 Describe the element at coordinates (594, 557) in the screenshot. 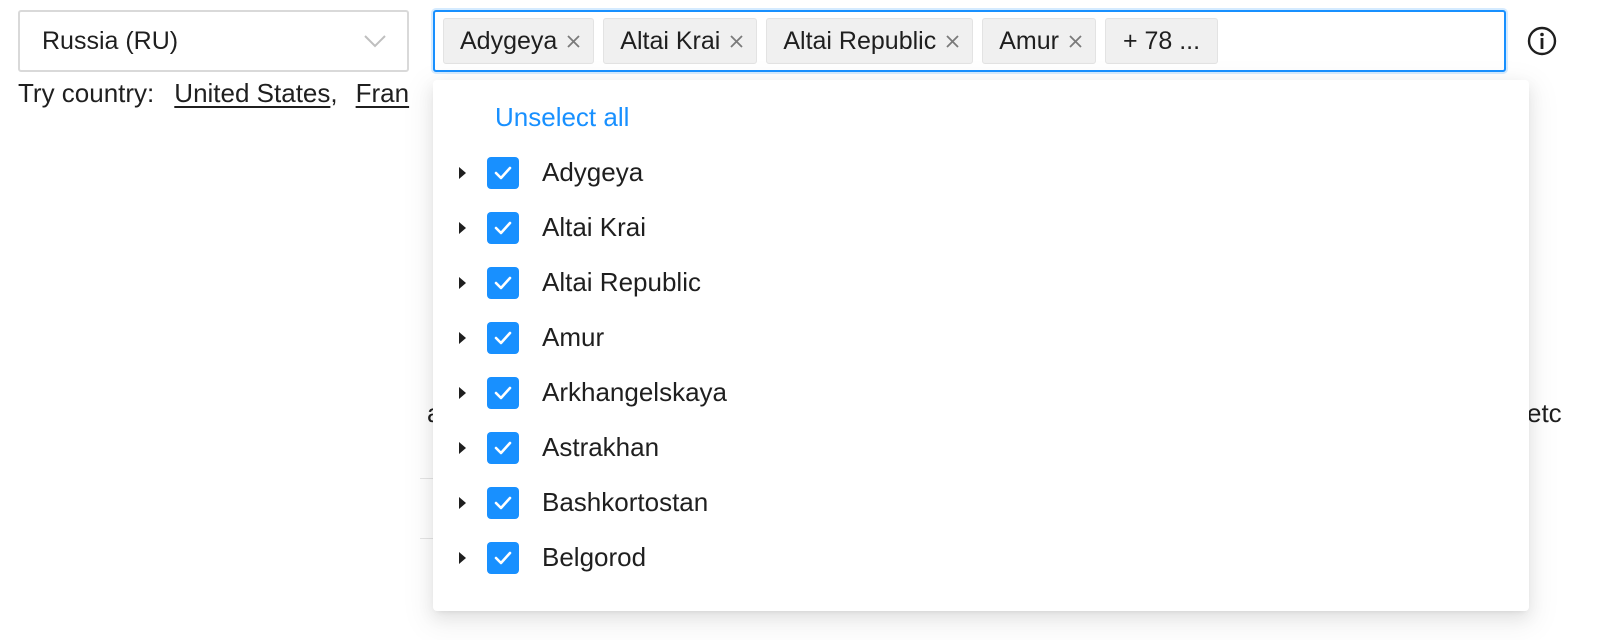

I see `tree-item-label: Belgorod` at that location.